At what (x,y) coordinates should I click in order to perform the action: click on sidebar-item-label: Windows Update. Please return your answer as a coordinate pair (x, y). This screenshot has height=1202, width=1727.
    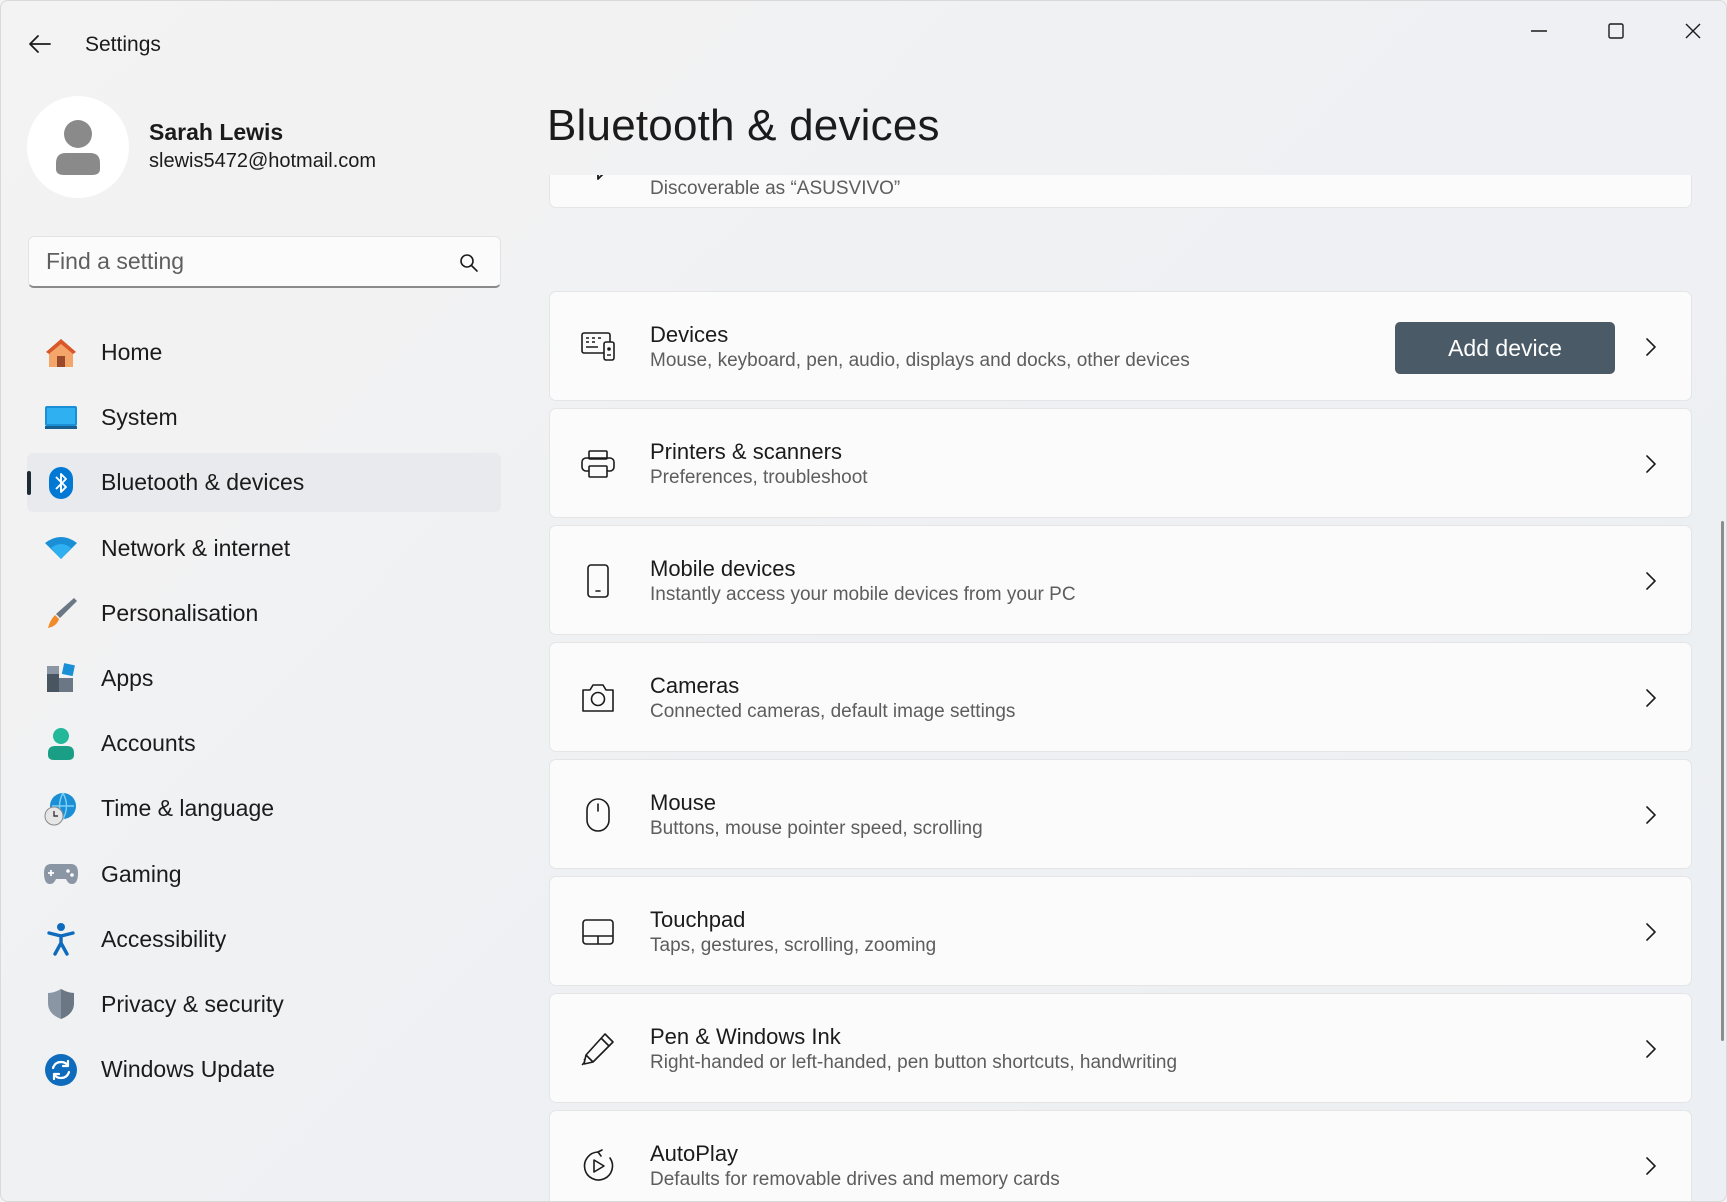
    Looking at the image, I should click on (188, 1069).